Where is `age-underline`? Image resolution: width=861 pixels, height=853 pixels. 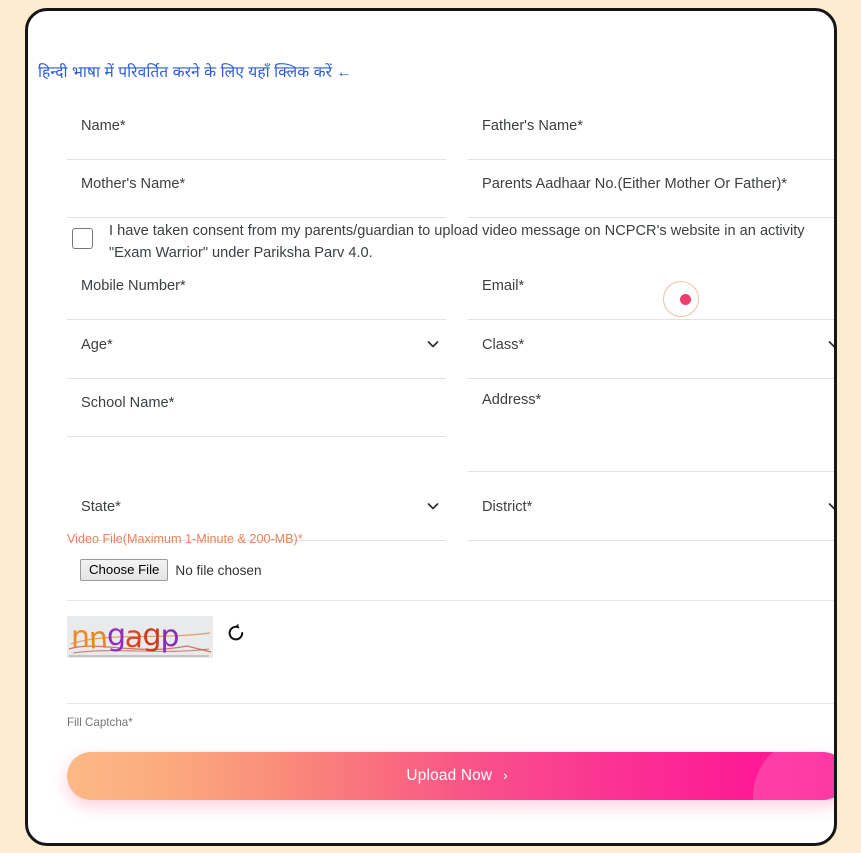 age-underline is located at coordinates (256, 378).